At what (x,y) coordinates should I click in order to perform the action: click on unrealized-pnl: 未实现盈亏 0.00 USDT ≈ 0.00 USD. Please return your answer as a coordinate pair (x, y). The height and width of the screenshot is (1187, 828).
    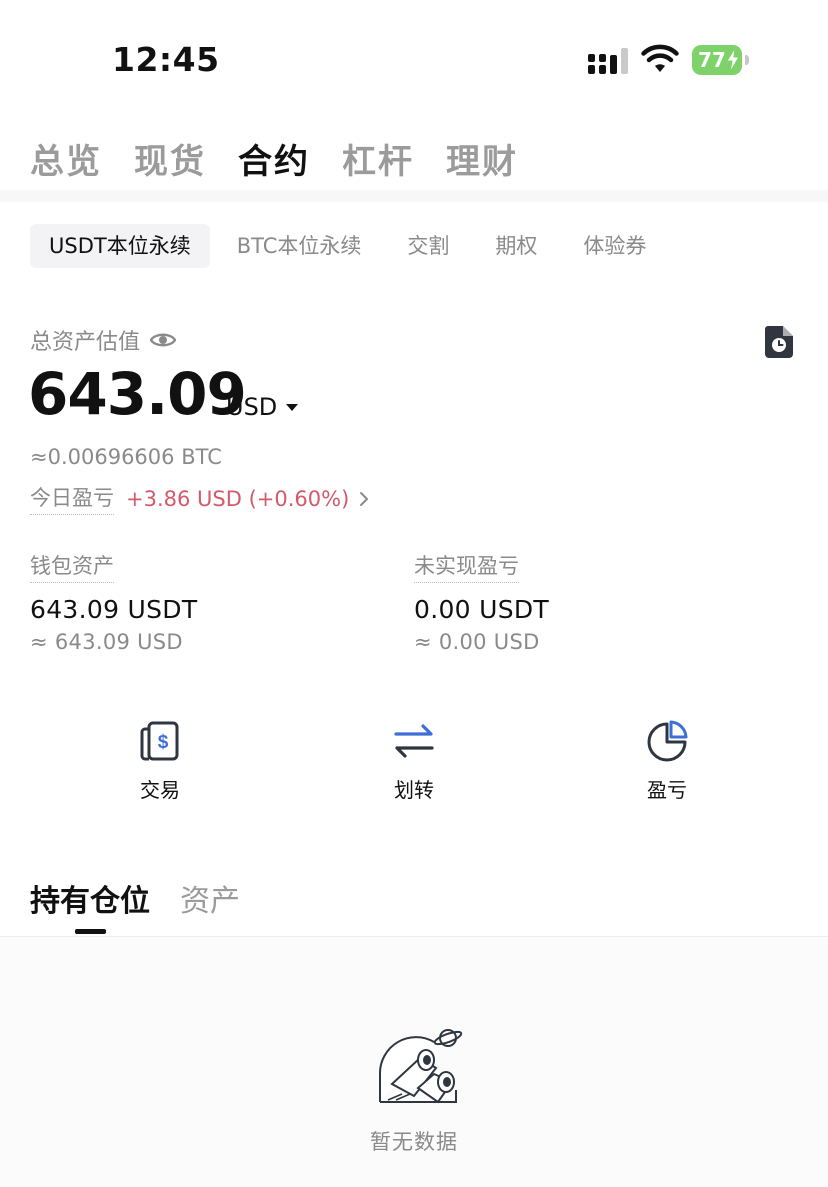
    Looking at the image, I should click on (594, 602).